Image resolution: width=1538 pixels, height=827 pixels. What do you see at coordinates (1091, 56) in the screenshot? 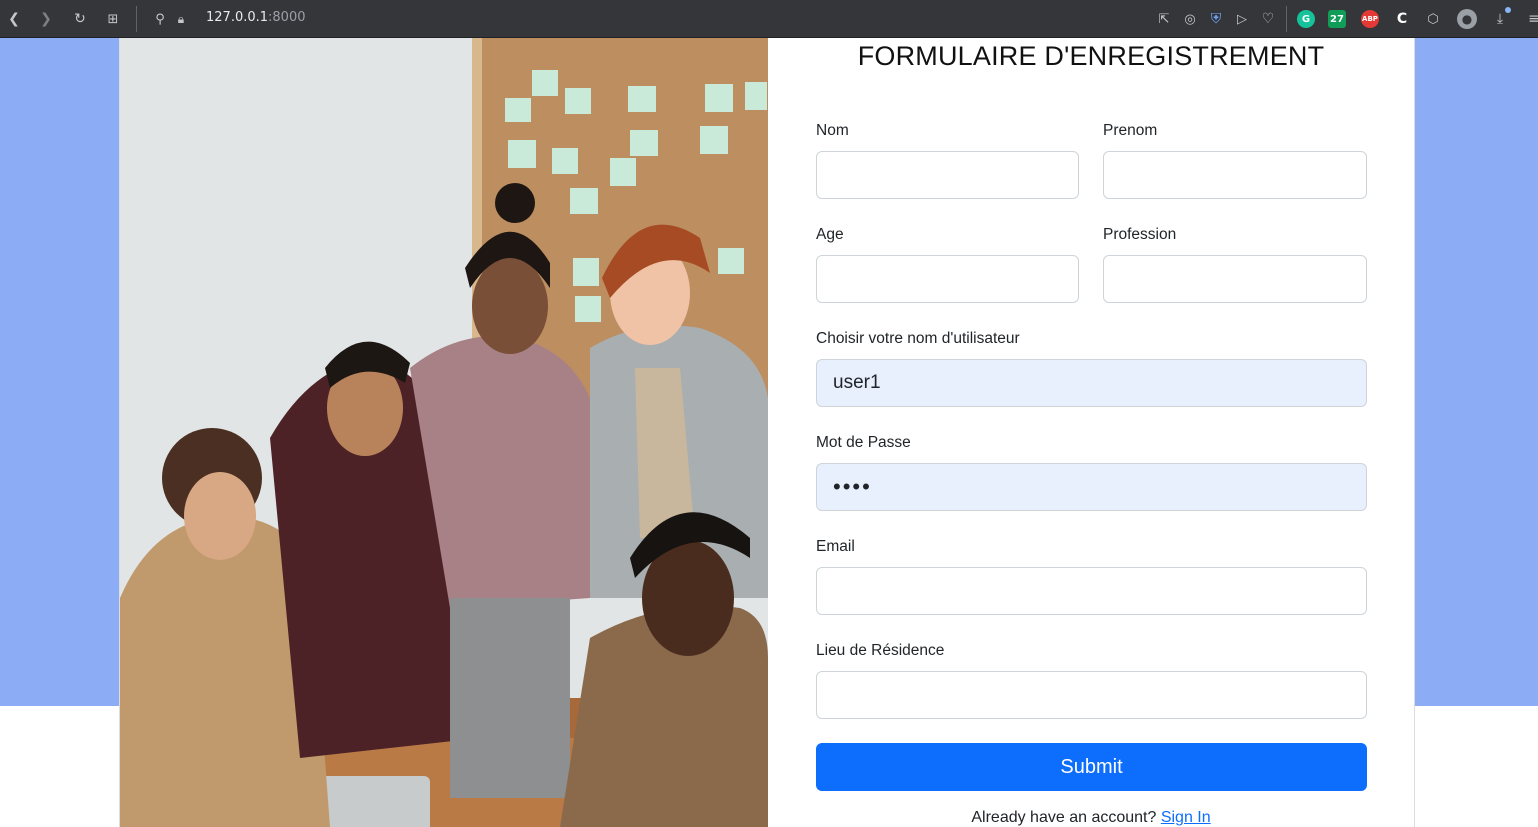
I see `page-title: FORMULAIRE D'ENREGISTREMENT` at bounding box center [1091, 56].